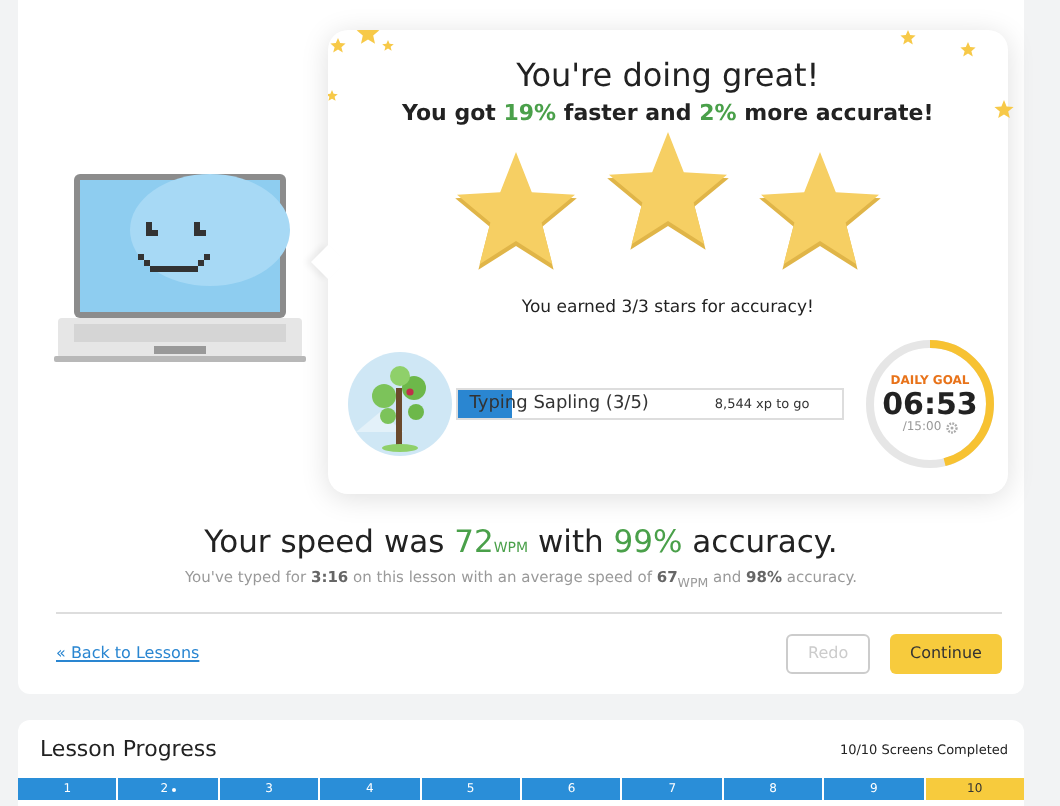  Describe the element at coordinates (128, 653) in the screenshot. I see `back-to-lessons-link: « Back to Lessons` at that location.